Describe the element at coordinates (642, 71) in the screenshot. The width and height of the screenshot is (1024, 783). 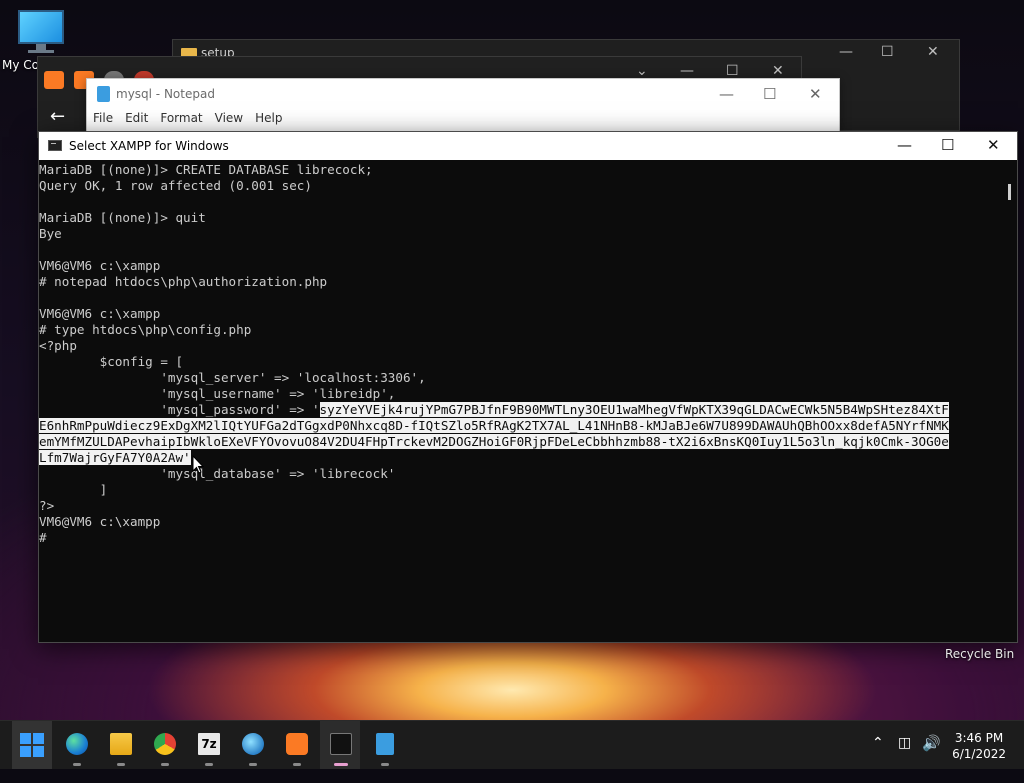
I see `chevron-down-icon: ⌄` at that location.